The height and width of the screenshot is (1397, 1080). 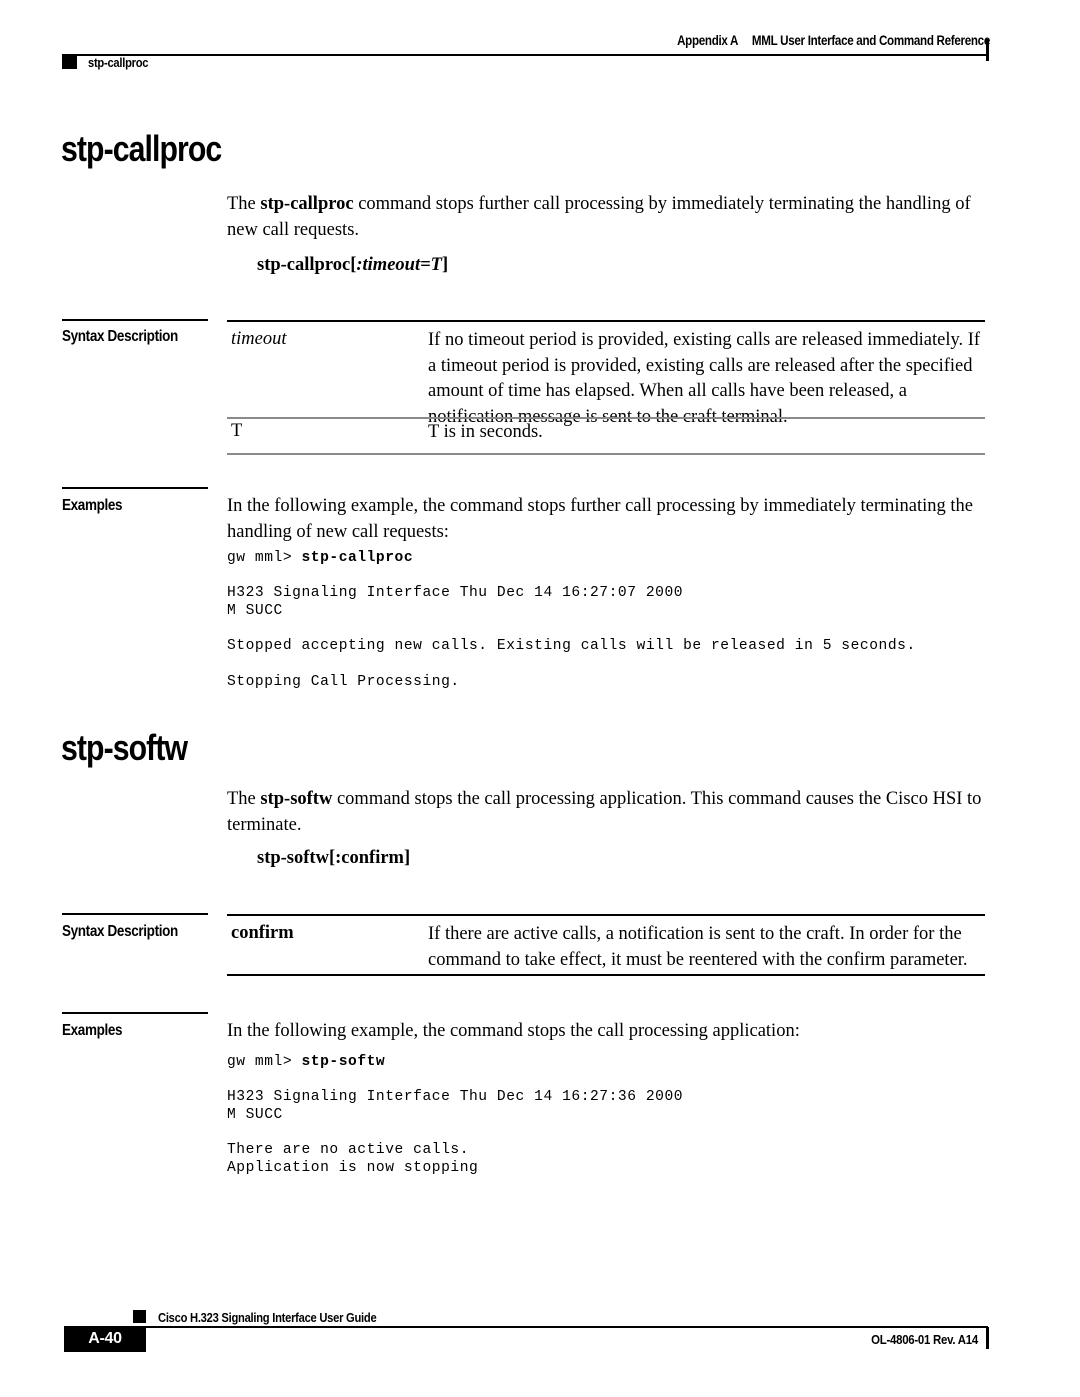 What do you see at coordinates (369, 858) in the screenshot?
I see `syntax-param-2: :confirm` at bounding box center [369, 858].